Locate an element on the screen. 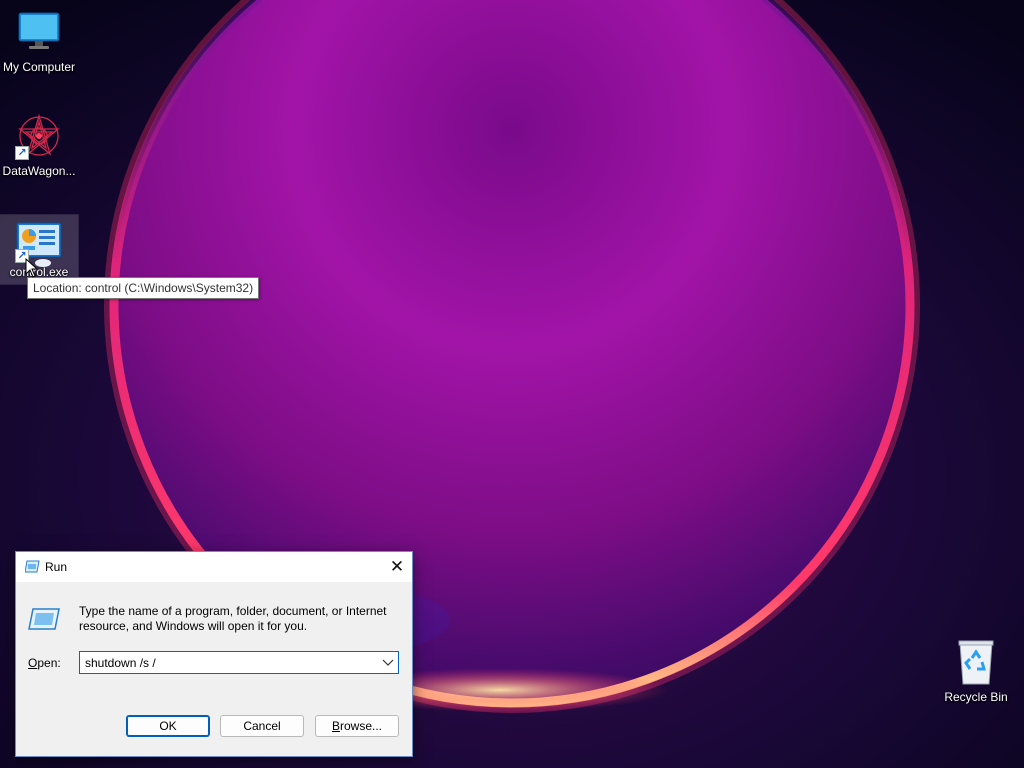  icon-location-tooltip: Location: control (C:\Windows\System32) is located at coordinates (143, 288).